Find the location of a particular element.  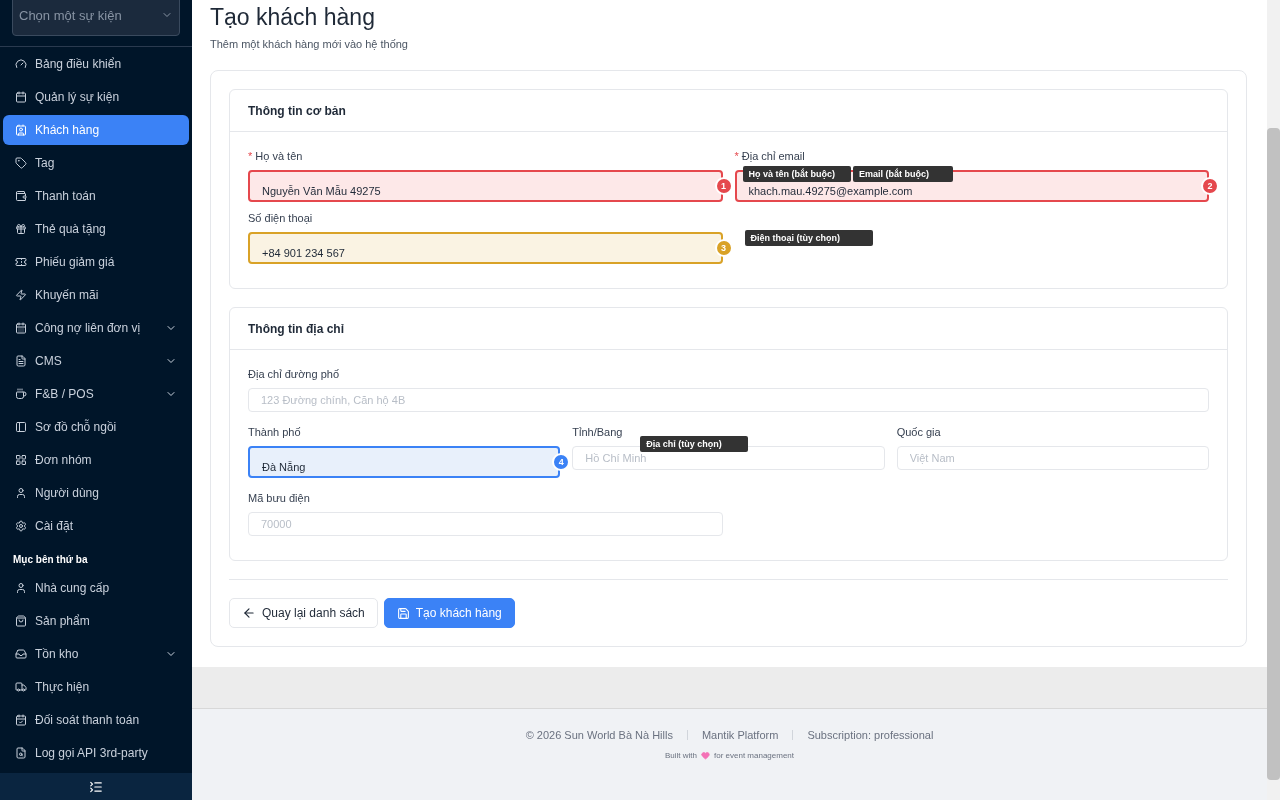

document-search-icon is located at coordinates (21, 753).